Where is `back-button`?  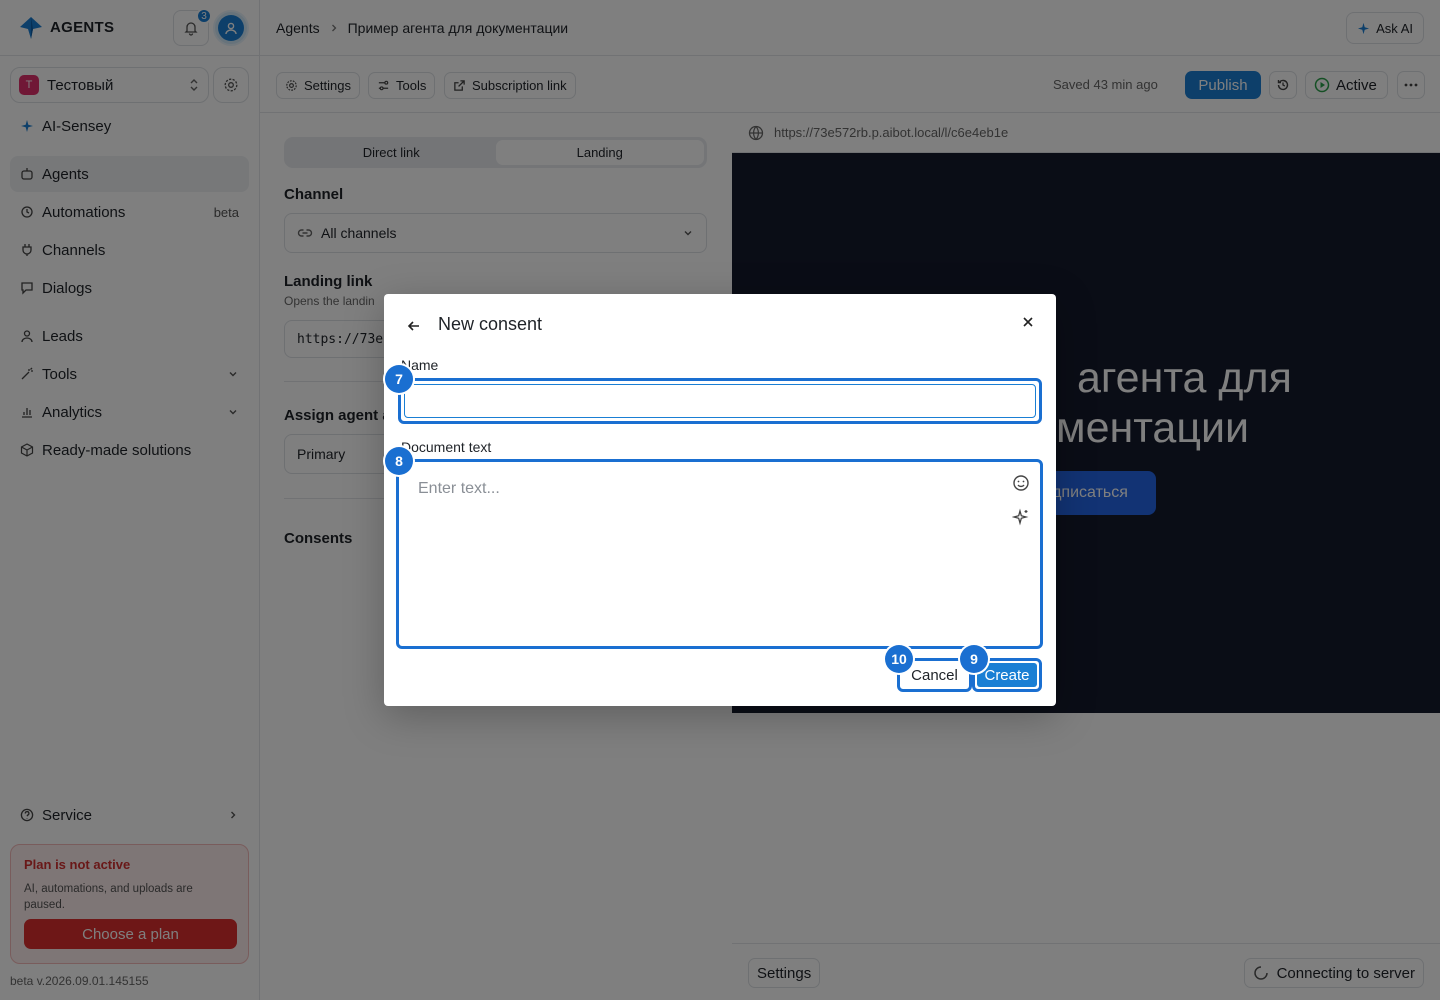
back-button is located at coordinates (414, 326).